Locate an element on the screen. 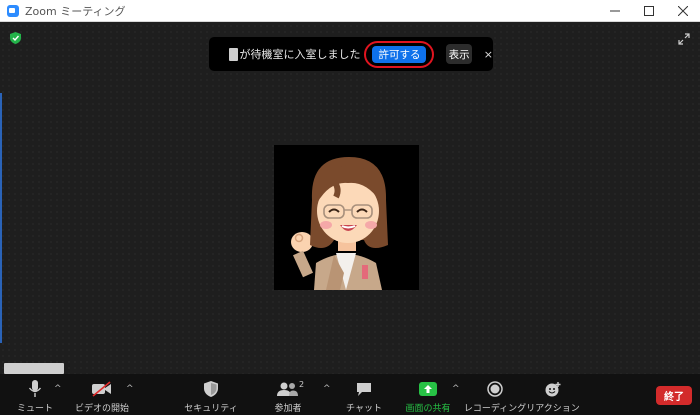 The image size is (700, 415). participant-avatar-illustration is located at coordinates (339, 223).